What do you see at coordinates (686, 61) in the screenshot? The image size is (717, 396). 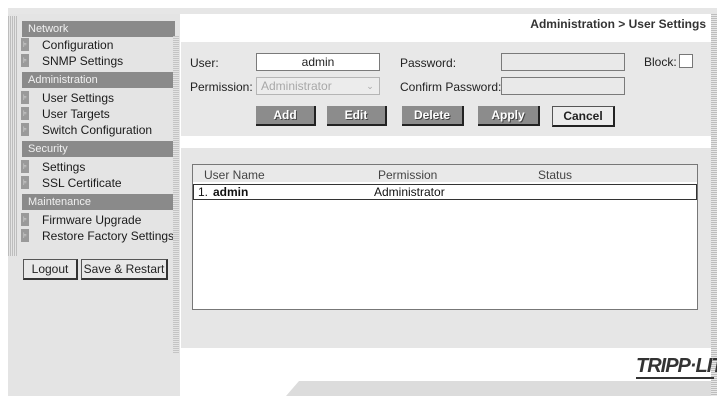 I see `block-checkbox` at bounding box center [686, 61].